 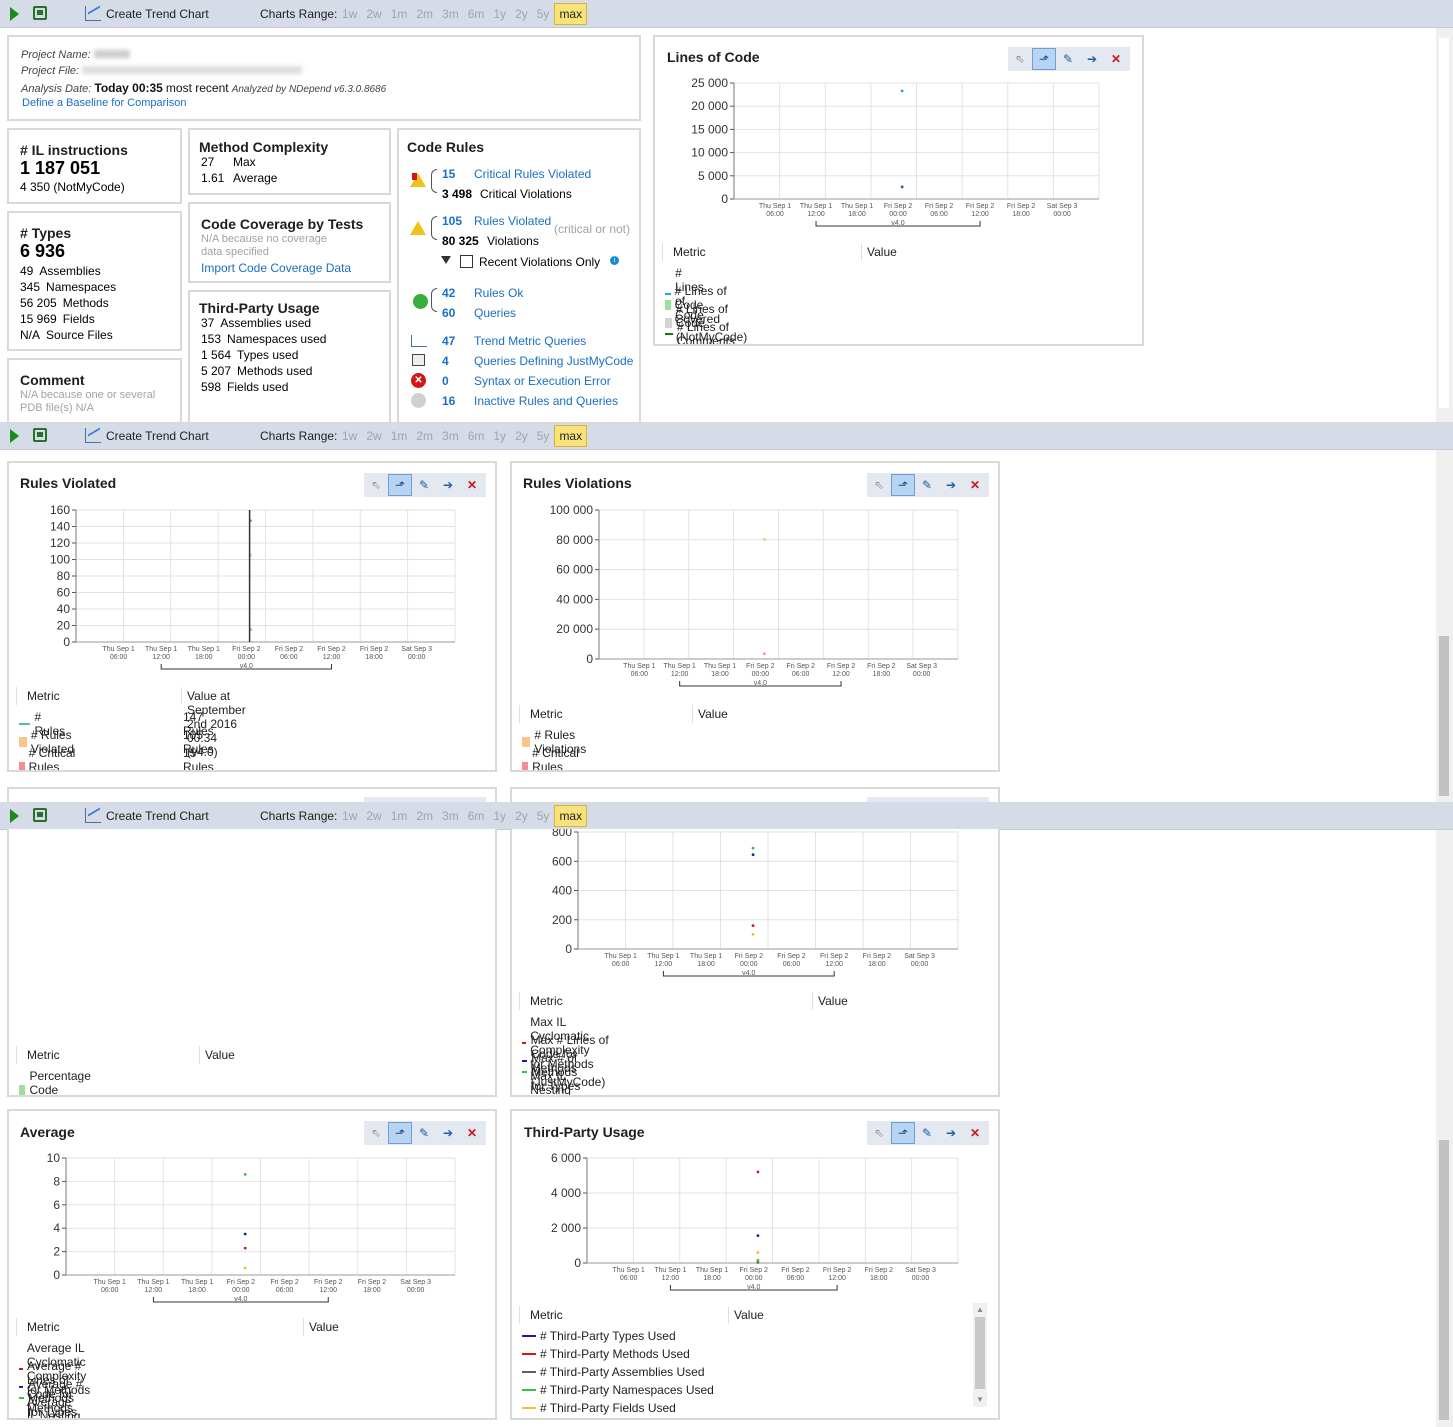 I want to click on queries-link: Queries, so click(x=495, y=313).